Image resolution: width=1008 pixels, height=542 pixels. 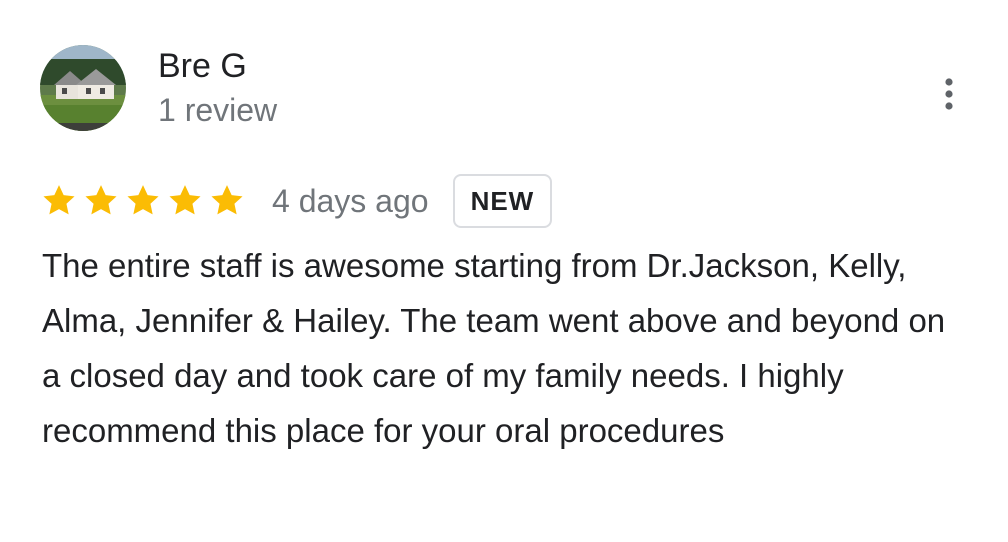 I want to click on star-rating, so click(x=145, y=201).